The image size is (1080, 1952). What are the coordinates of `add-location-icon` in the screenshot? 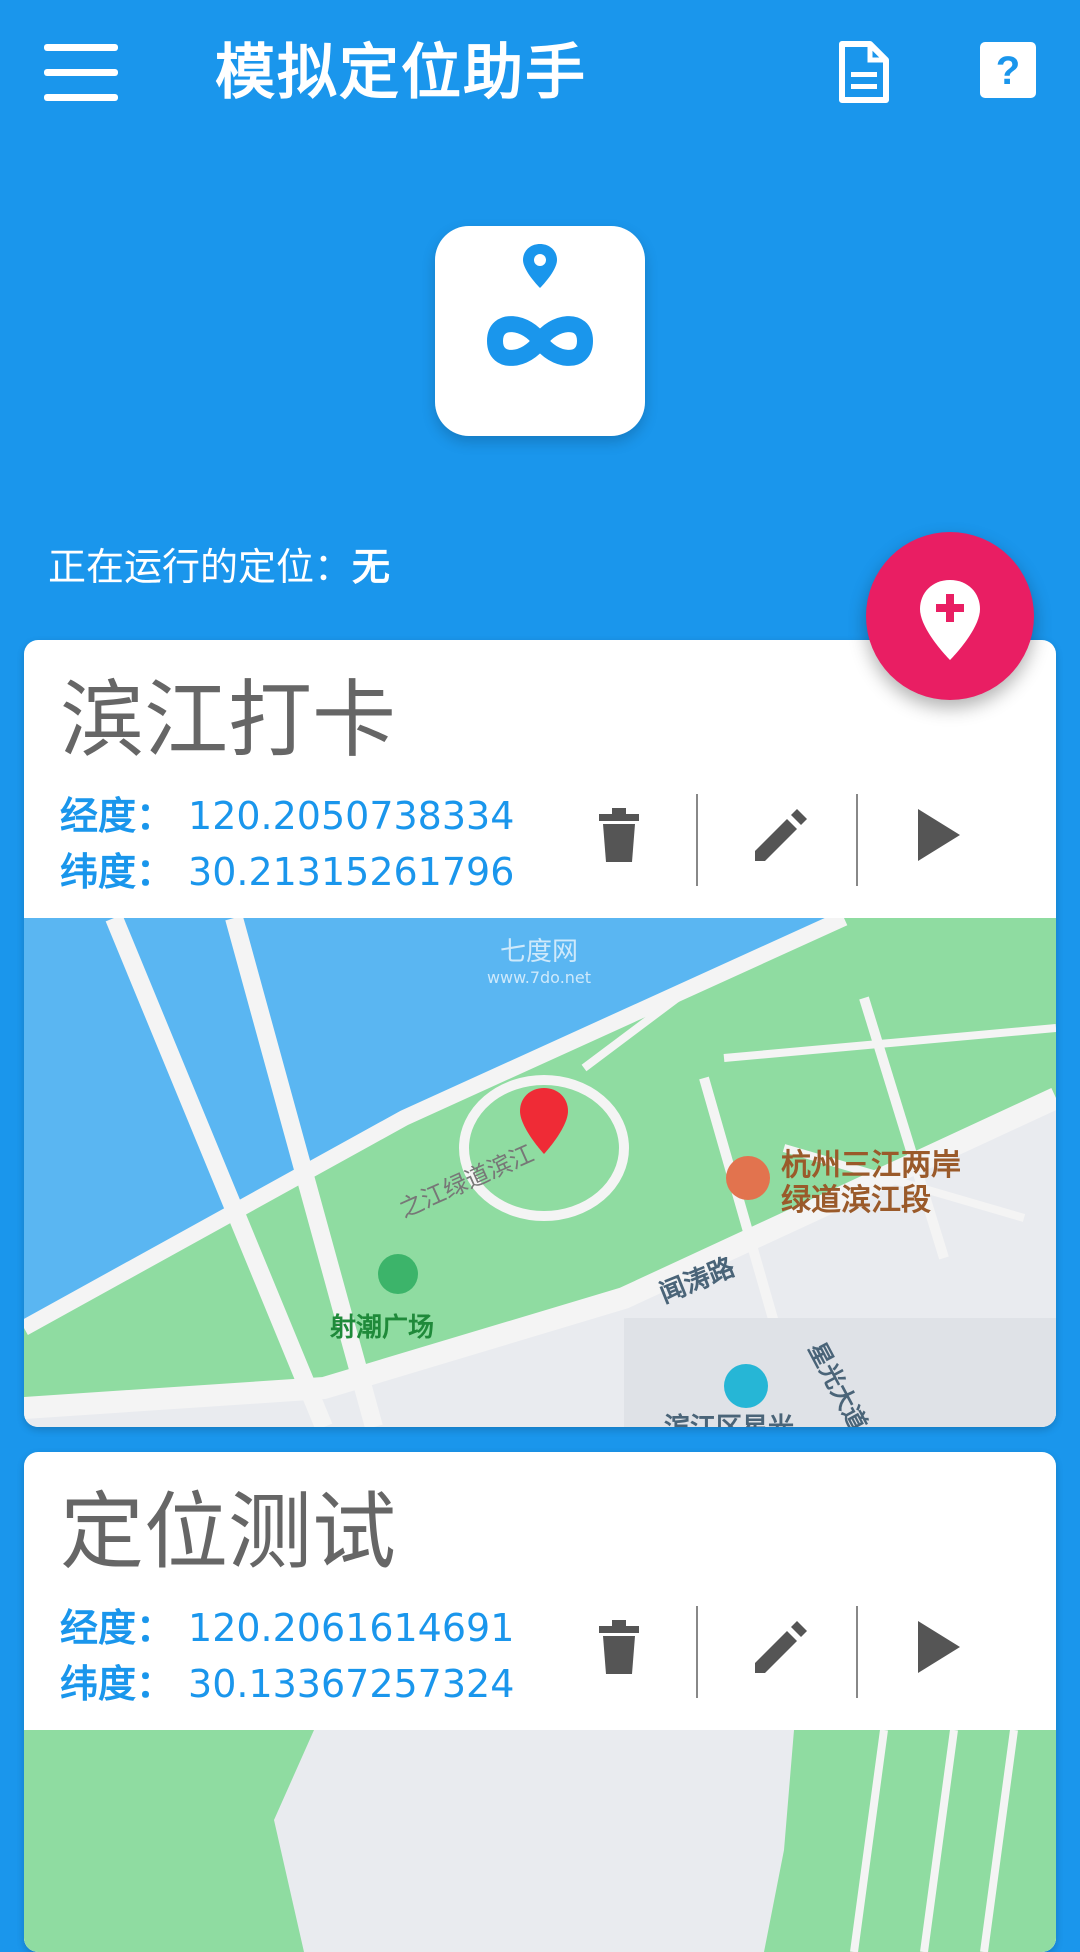 It's located at (950, 620).